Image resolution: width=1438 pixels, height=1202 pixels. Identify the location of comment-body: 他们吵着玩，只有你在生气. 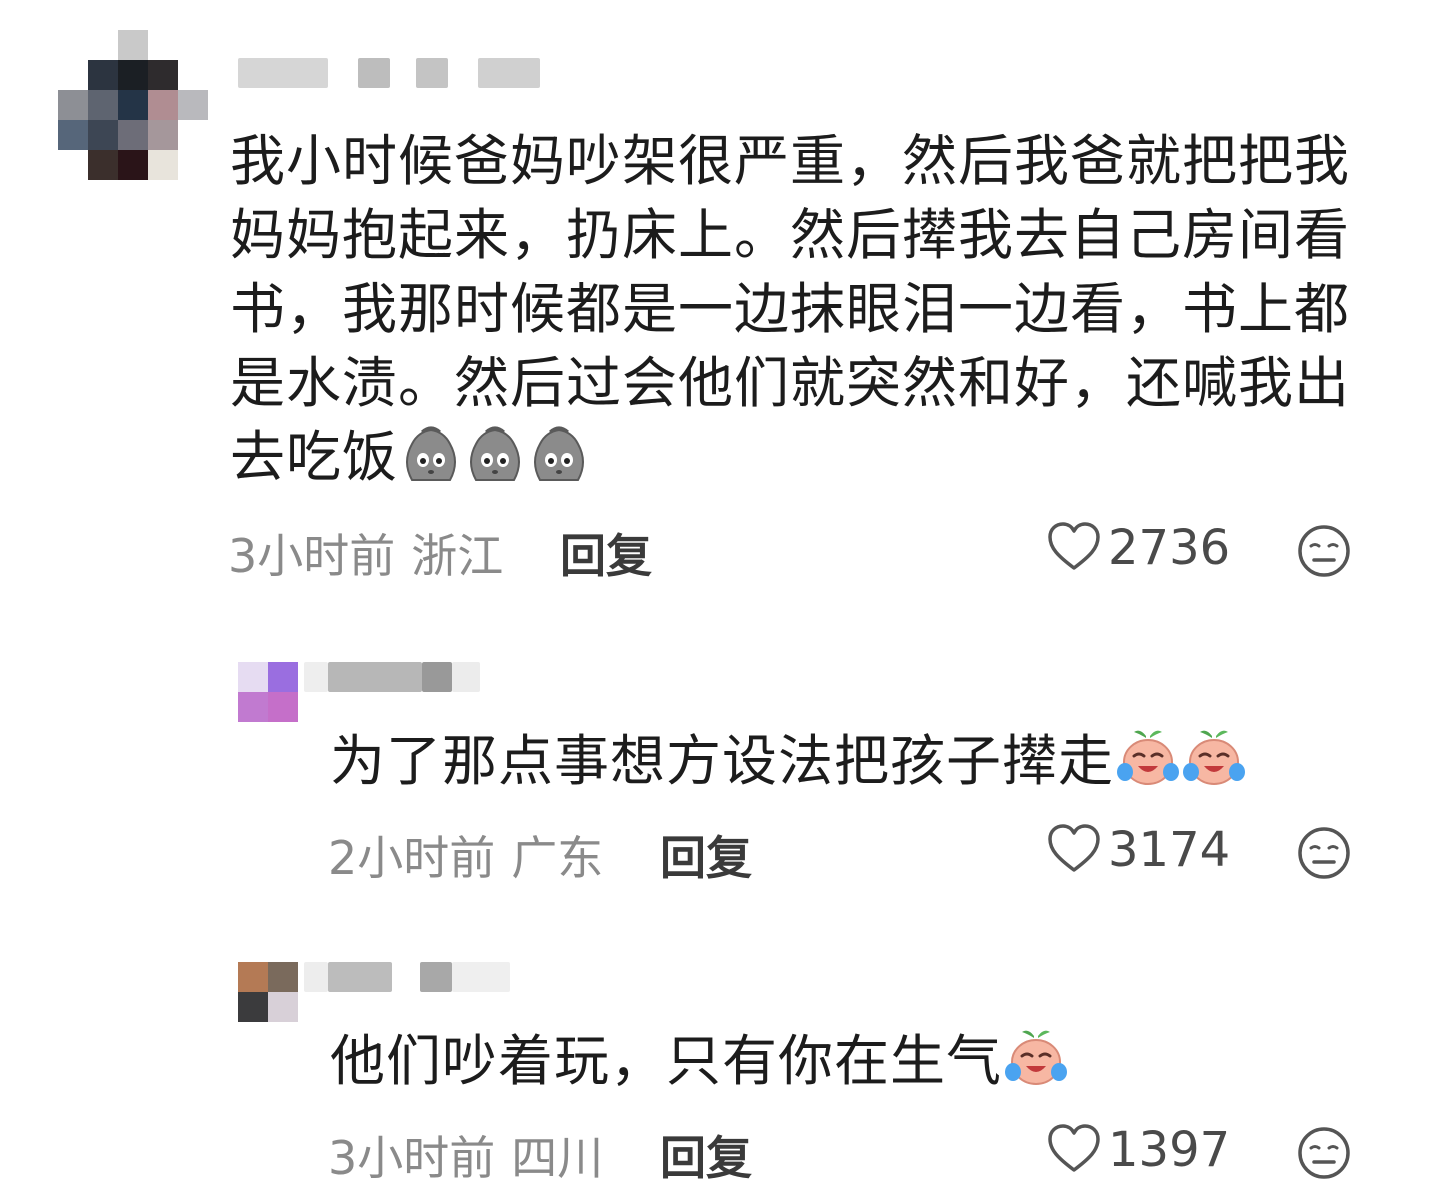
(699, 1064).